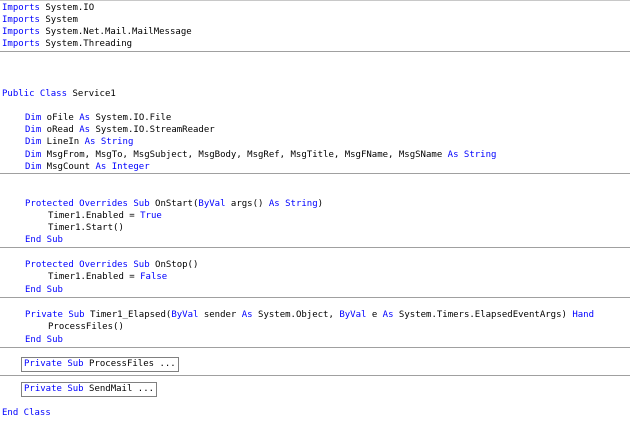 The width and height of the screenshot is (630, 423). What do you see at coordinates (86, 228) in the screenshot?
I see `code-line-onstart-start: Timer1.Start()` at bounding box center [86, 228].